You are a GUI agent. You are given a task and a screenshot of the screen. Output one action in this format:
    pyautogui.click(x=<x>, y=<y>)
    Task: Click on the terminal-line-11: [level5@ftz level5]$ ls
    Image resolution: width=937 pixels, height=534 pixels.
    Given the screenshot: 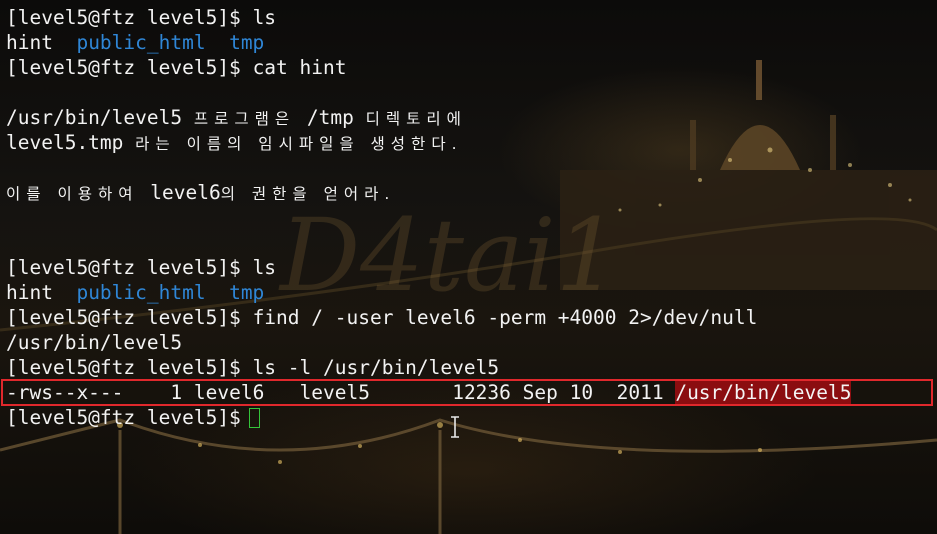 What is the action you would take?
    pyautogui.click(x=468, y=267)
    